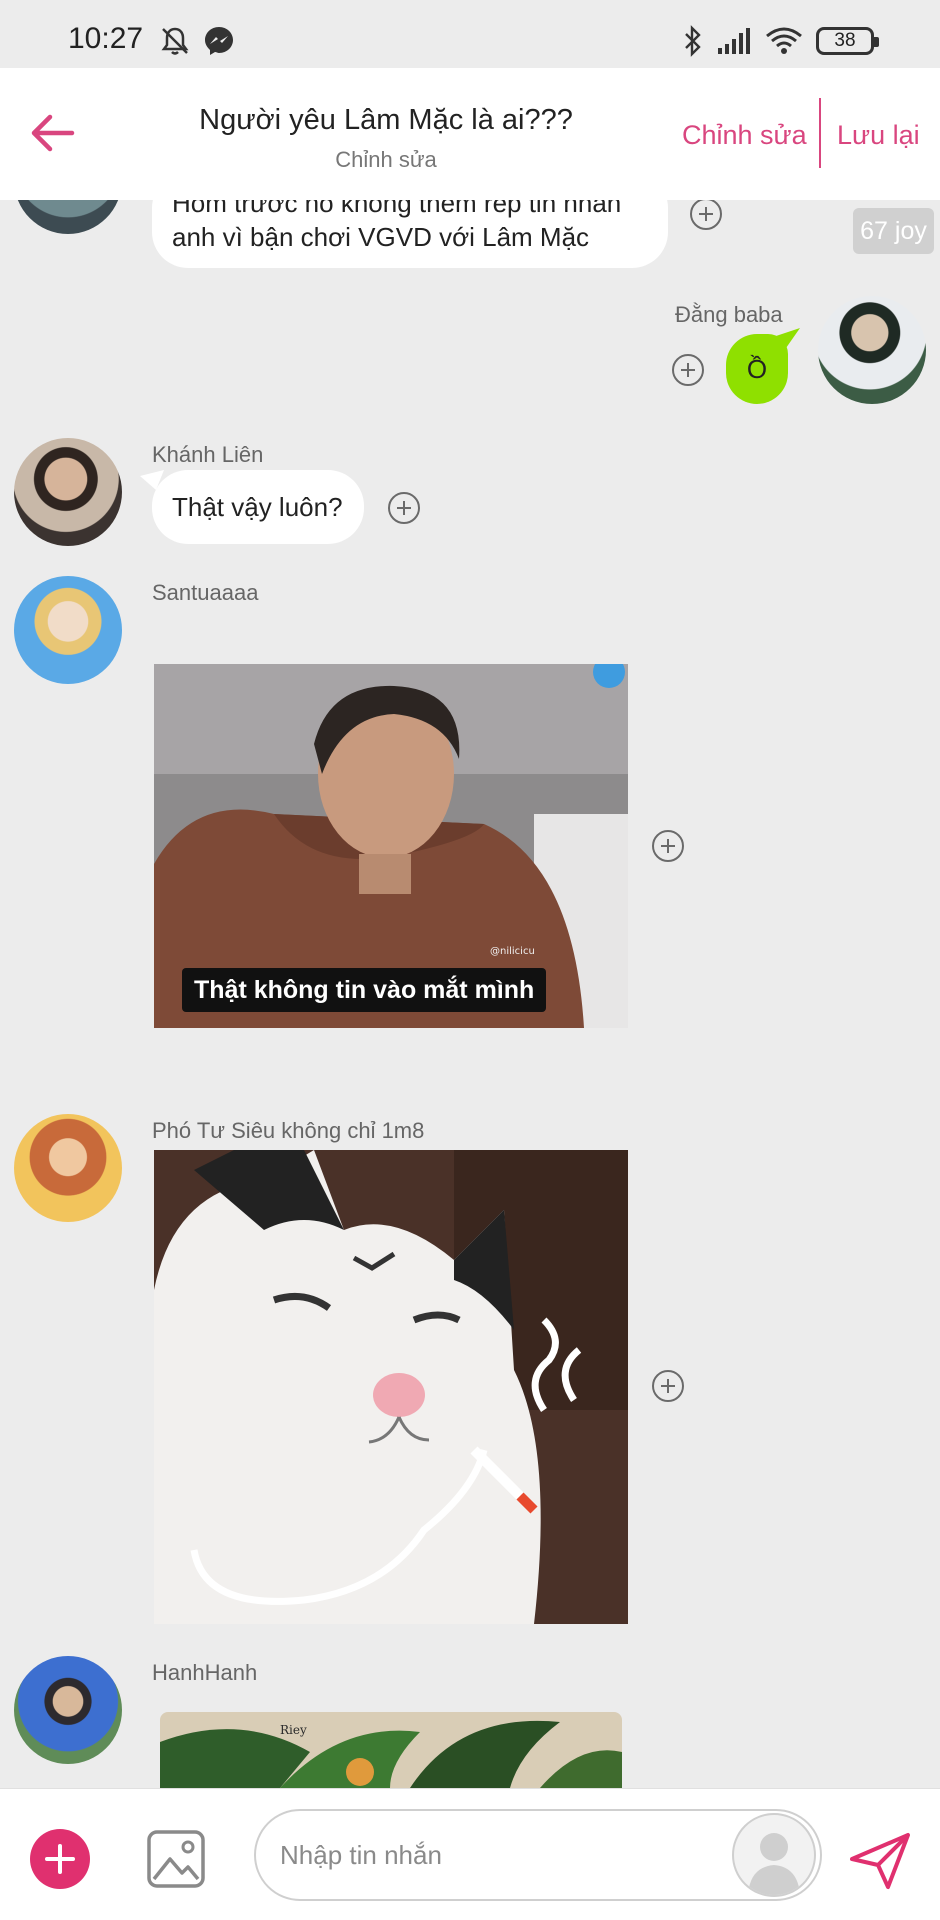 The image size is (940, 1920). What do you see at coordinates (729, 314) in the screenshot?
I see `sender-name: Đằng baba` at bounding box center [729, 314].